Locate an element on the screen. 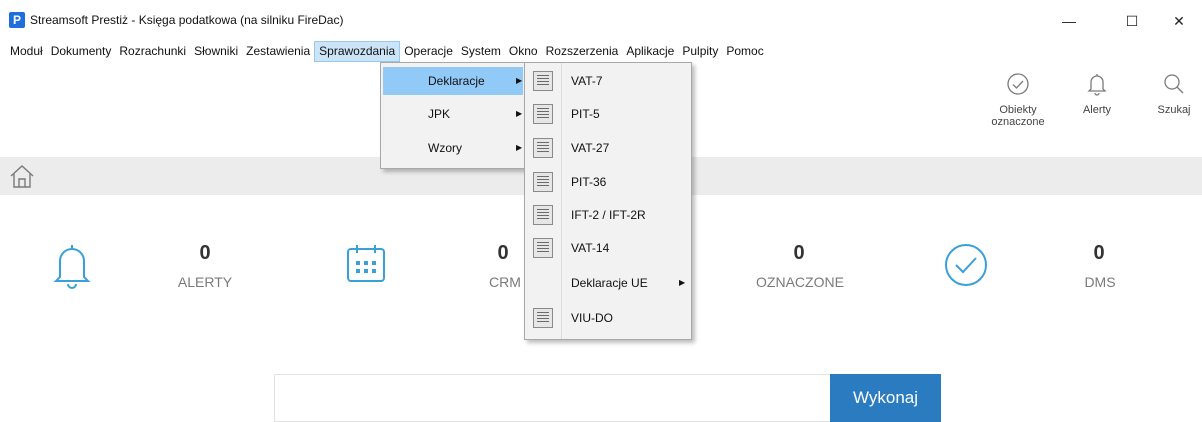  maximize-button: ☐ is located at coordinates (1132, 21).